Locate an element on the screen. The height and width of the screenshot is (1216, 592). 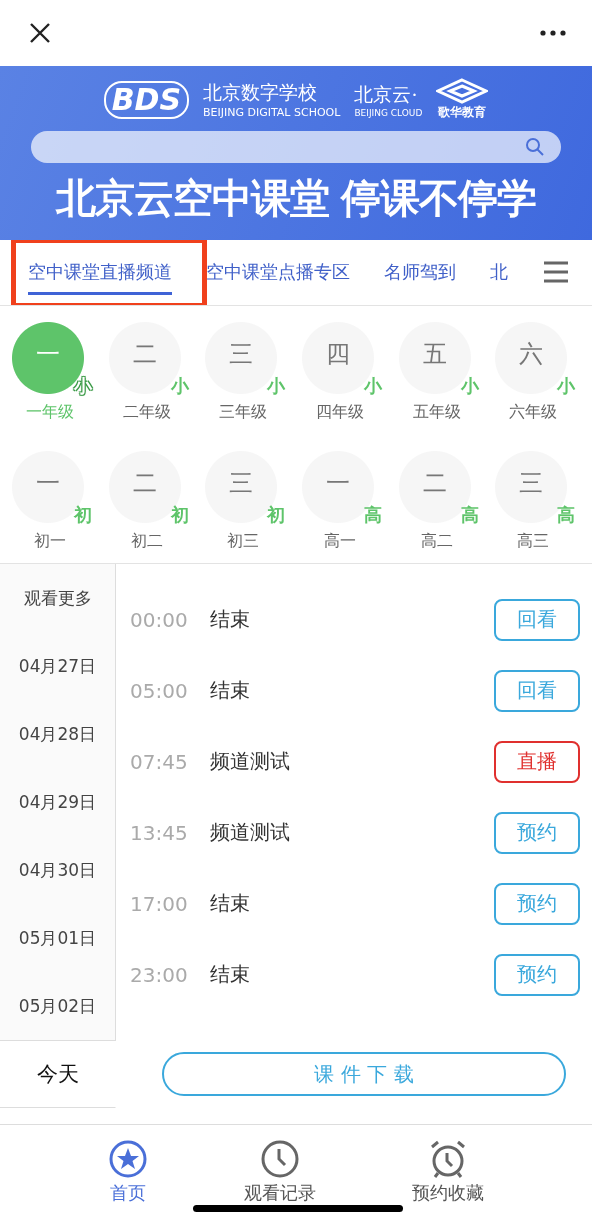
clock-icon is located at coordinates (280, 1159).